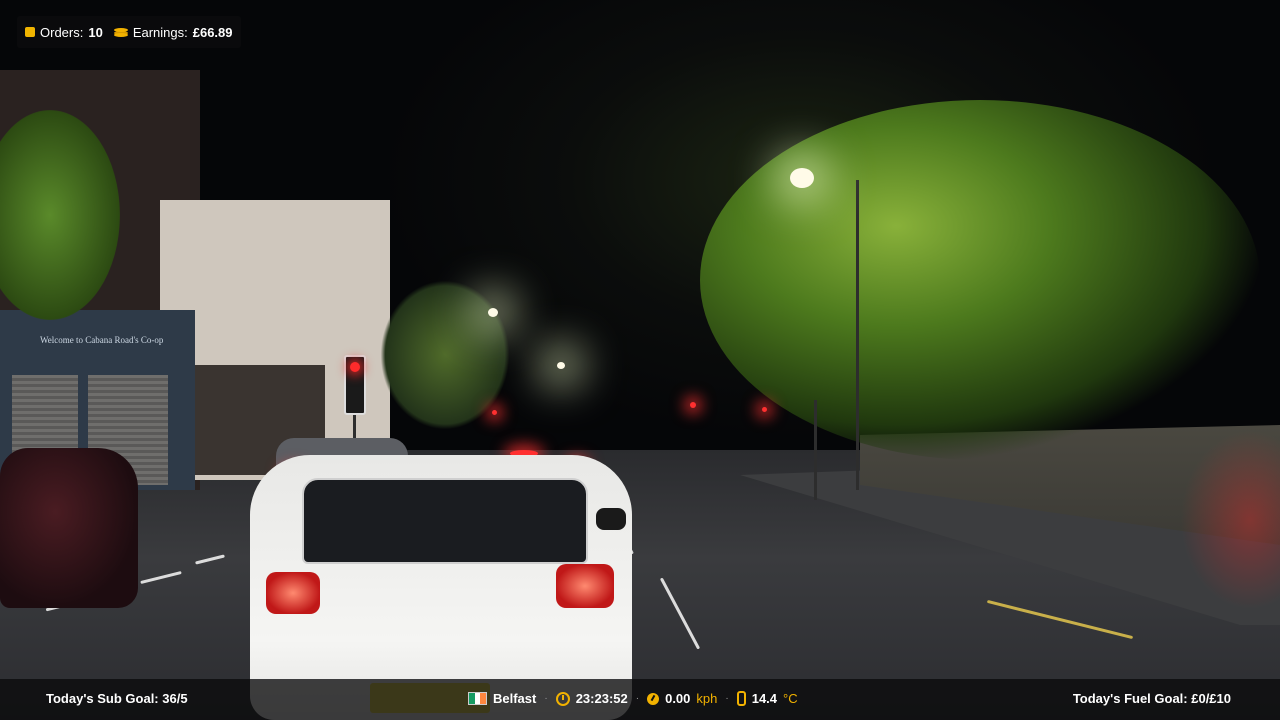 This screenshot has height=720, width=1280. I want to click on tree, so click(445, 355).